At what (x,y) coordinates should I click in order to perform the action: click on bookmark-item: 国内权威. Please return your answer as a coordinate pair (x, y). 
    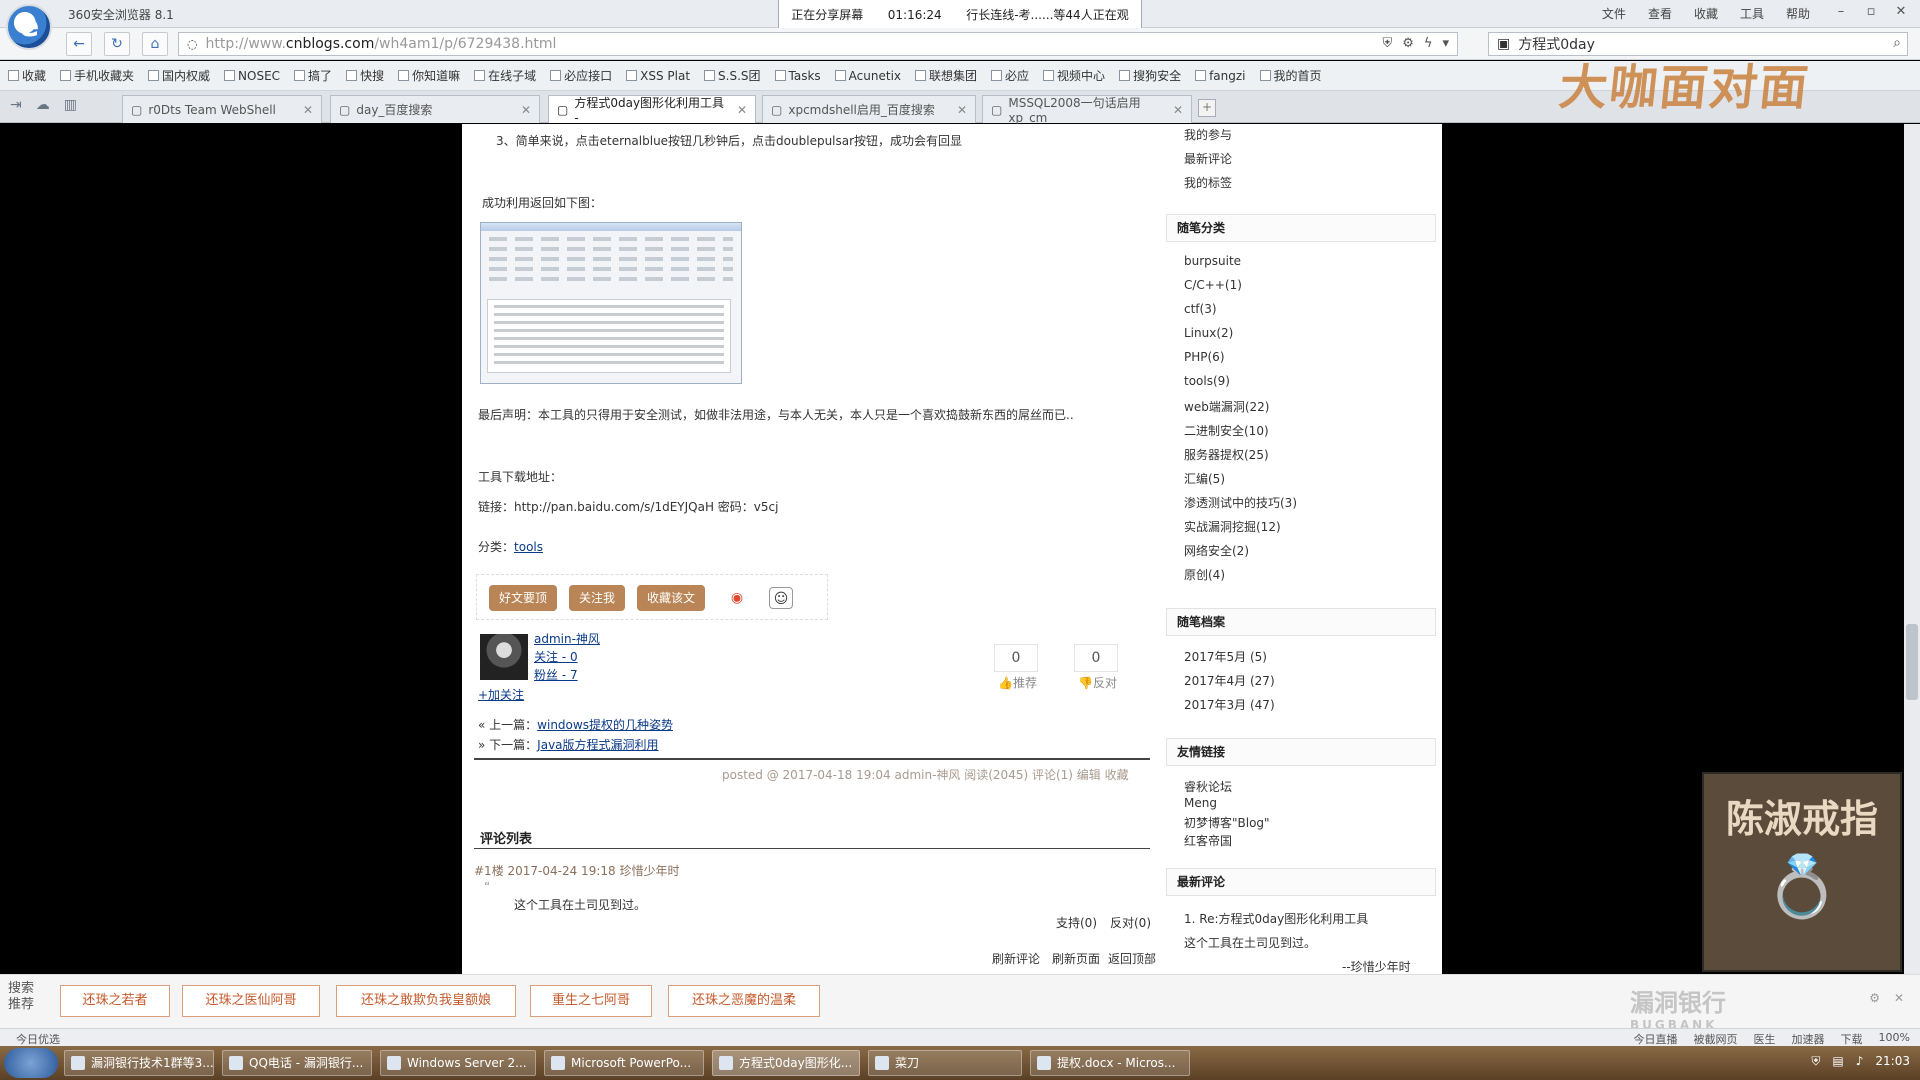
    Looking at the image, I should click on (179, 75).